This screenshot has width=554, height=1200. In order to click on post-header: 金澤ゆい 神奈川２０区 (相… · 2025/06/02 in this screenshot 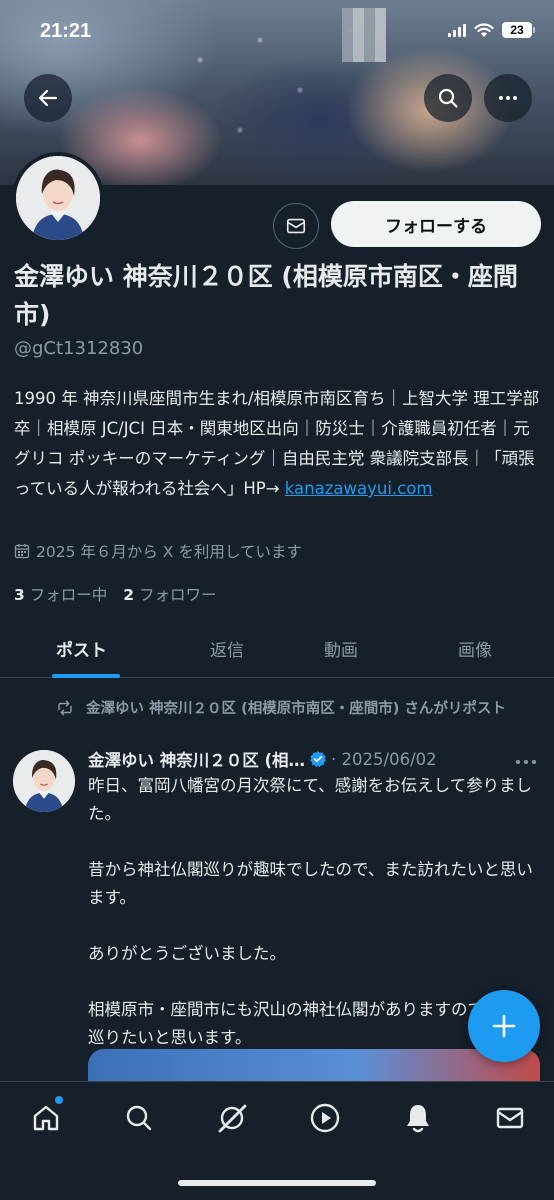, I will do `click(314, 759)`.